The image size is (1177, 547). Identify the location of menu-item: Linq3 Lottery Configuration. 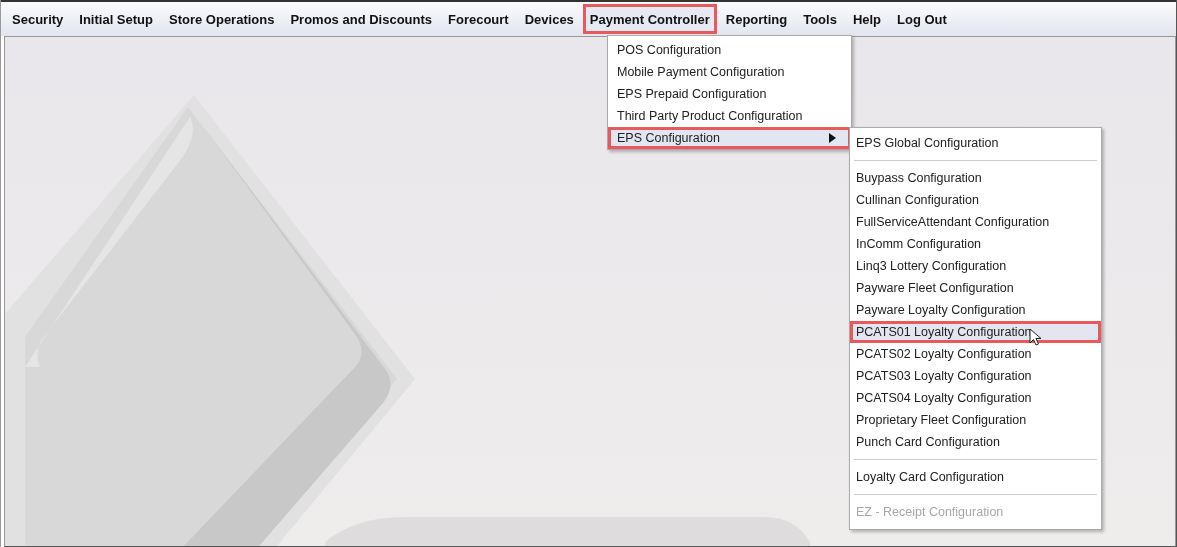
(975, 266).